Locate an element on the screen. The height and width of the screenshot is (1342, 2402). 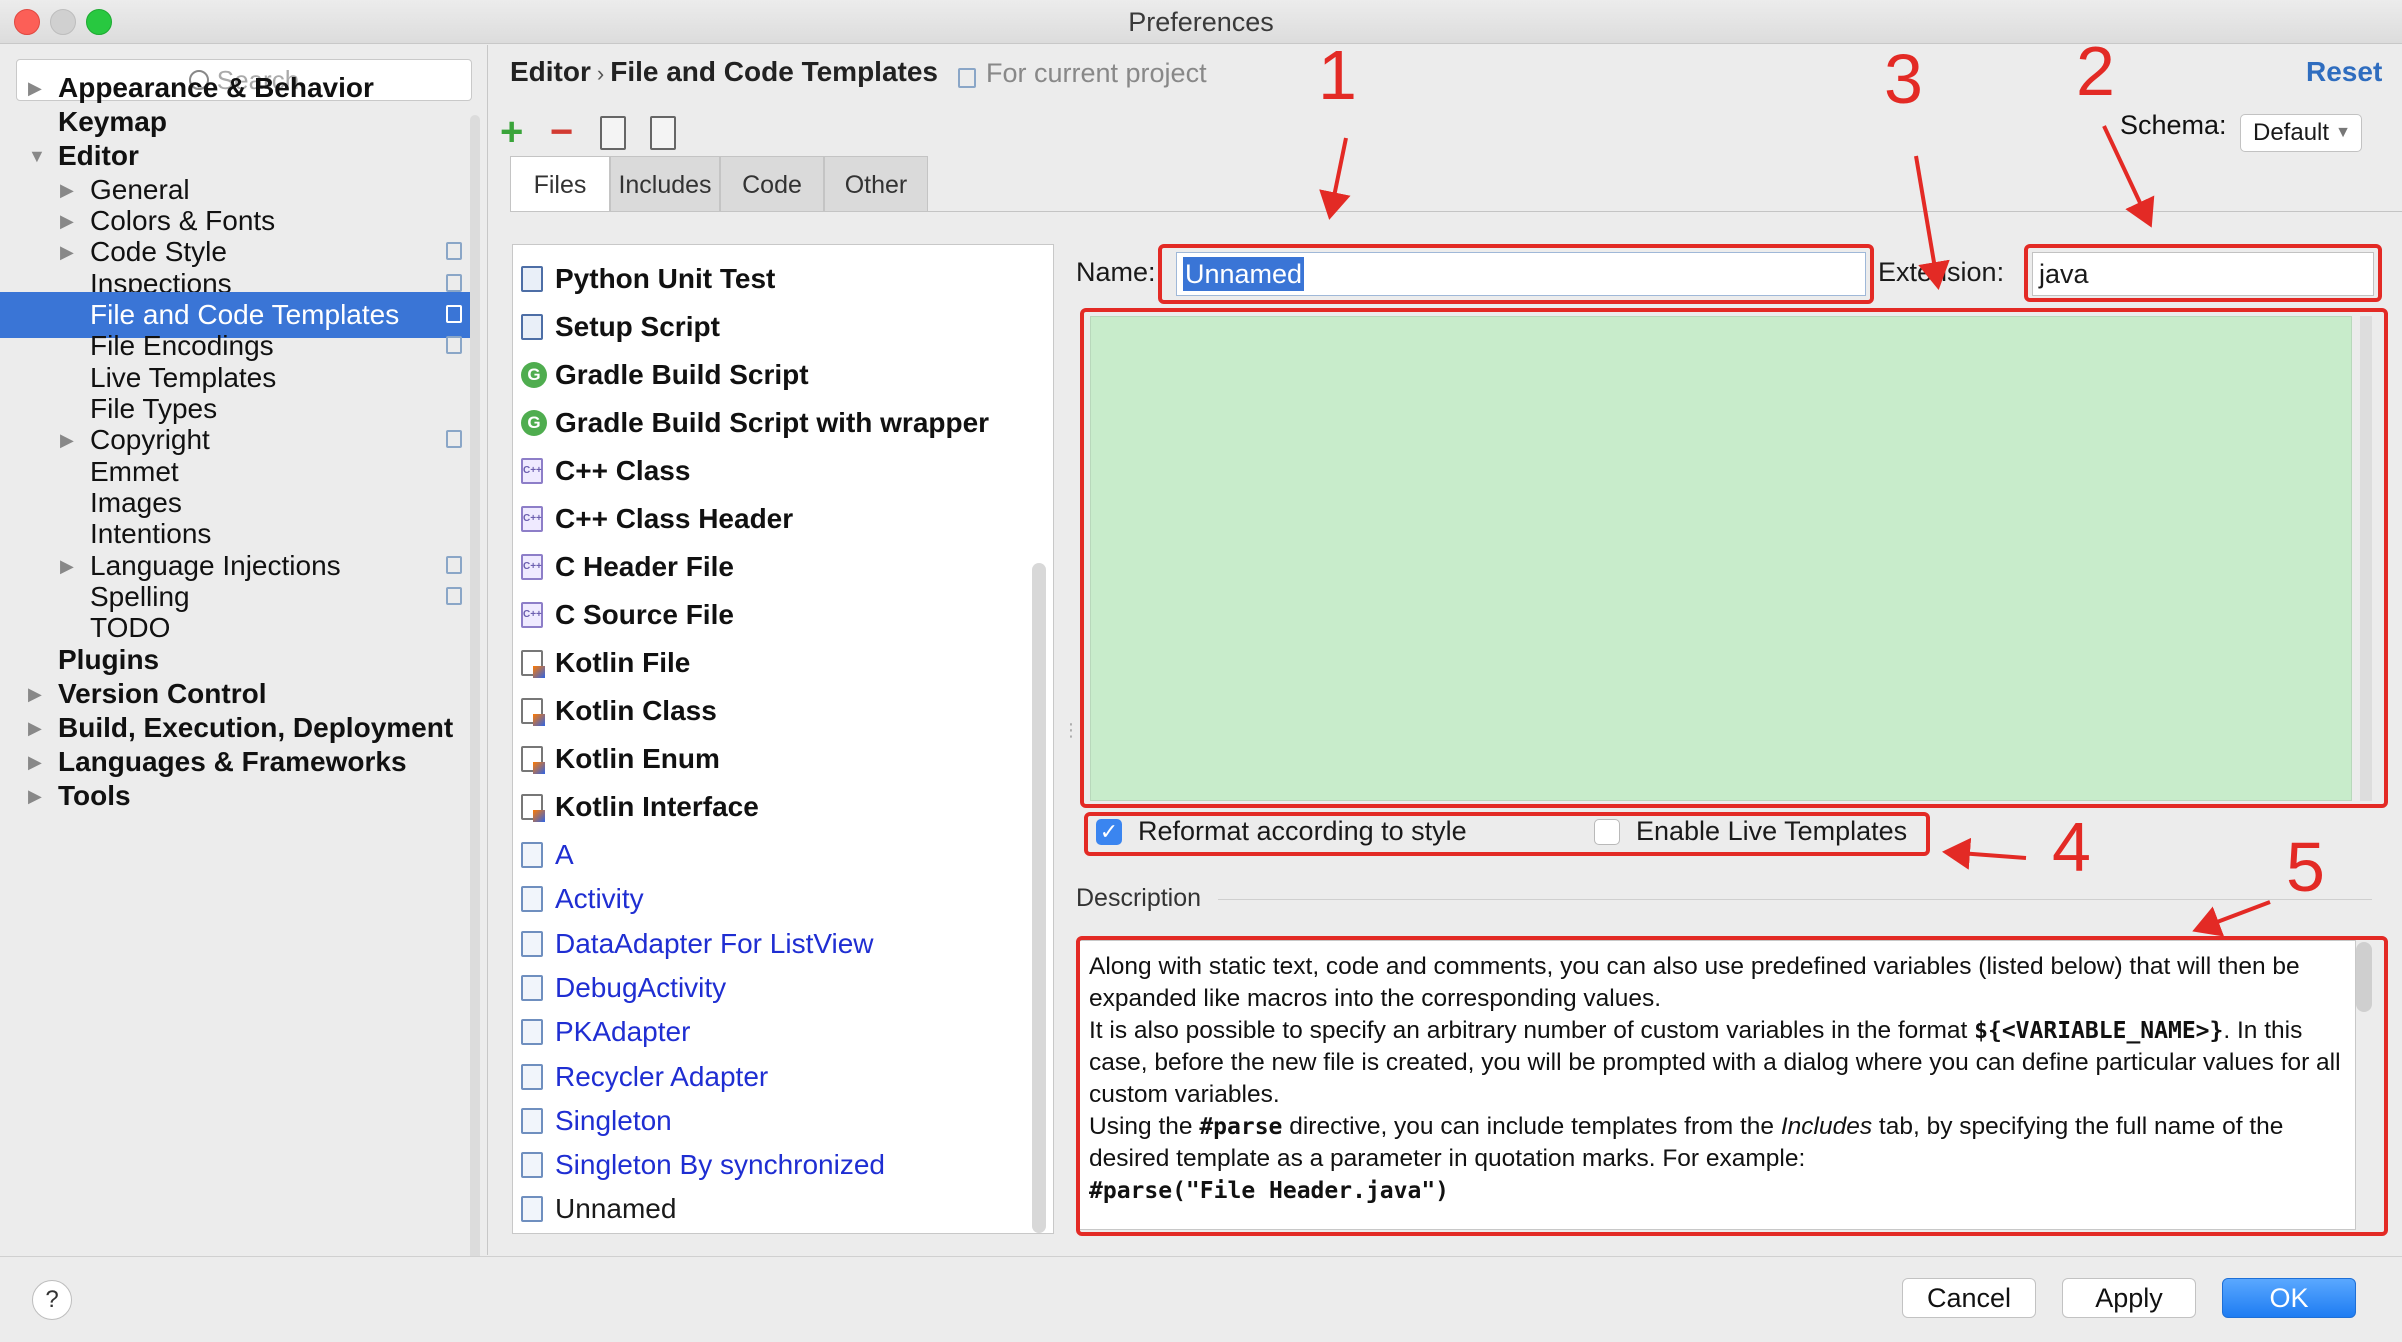
template-item-label: Gradle Build Script with wrapper is located at coordinates (772, 422).